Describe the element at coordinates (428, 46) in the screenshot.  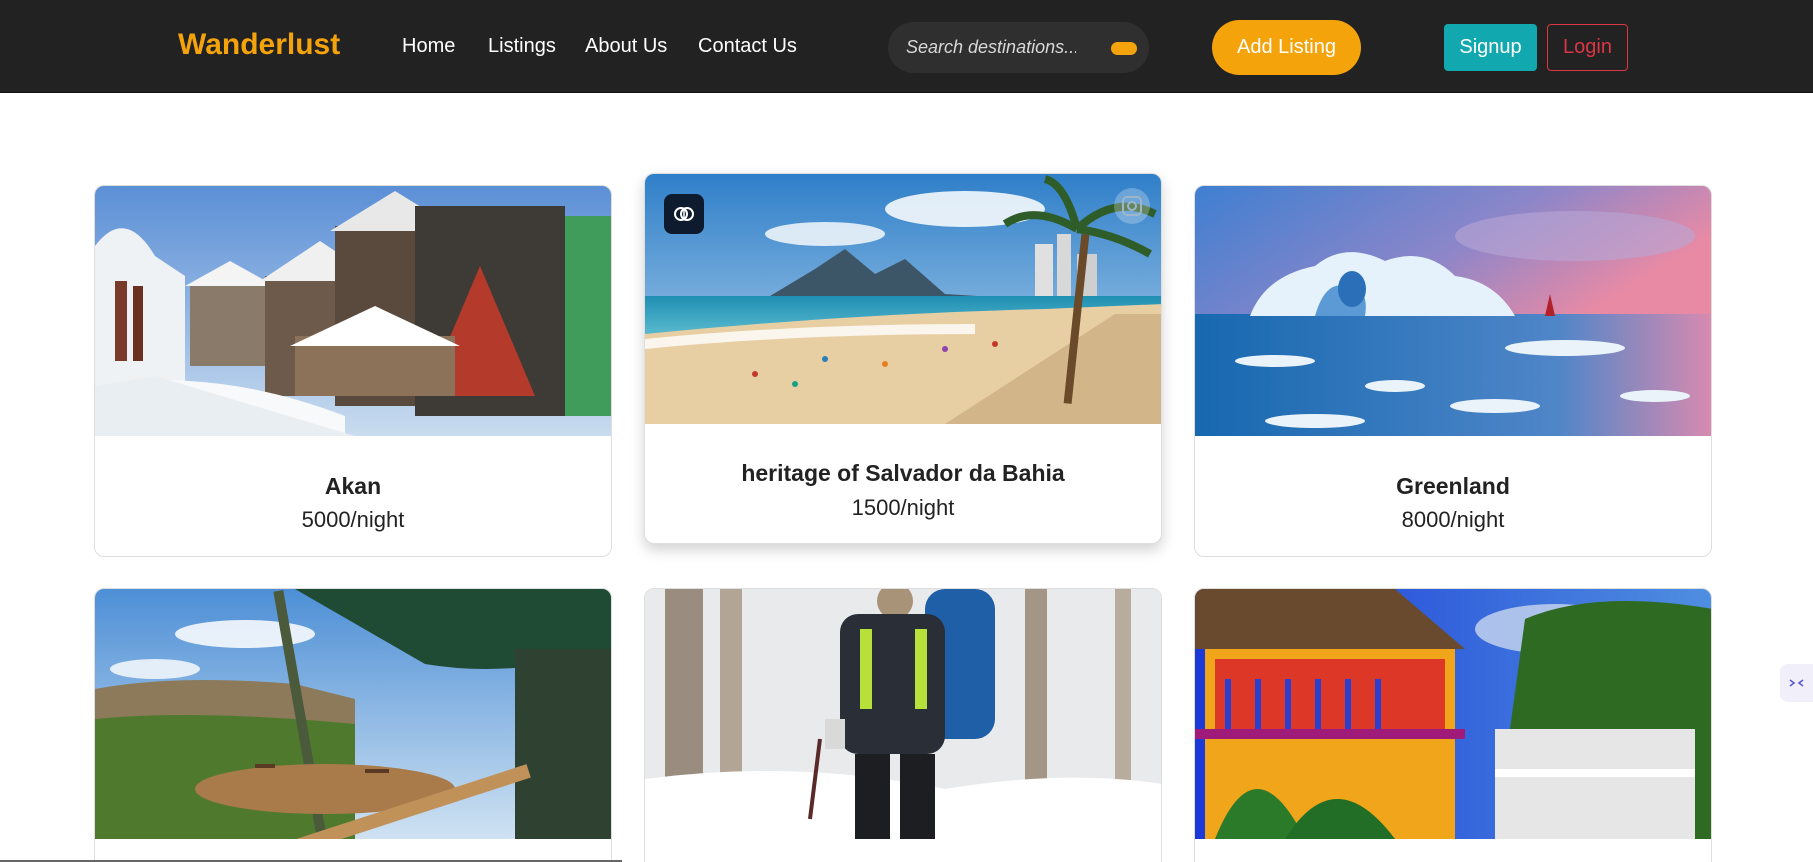
I see `nav-link-home: Home` at that location.